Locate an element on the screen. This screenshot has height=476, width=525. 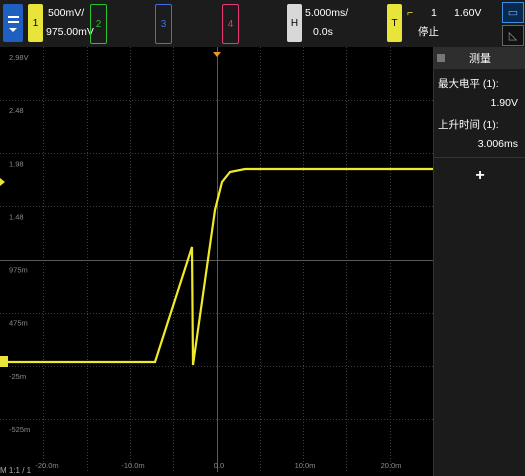
channel-3-badge: 3 is located at coordinates (163, 24).